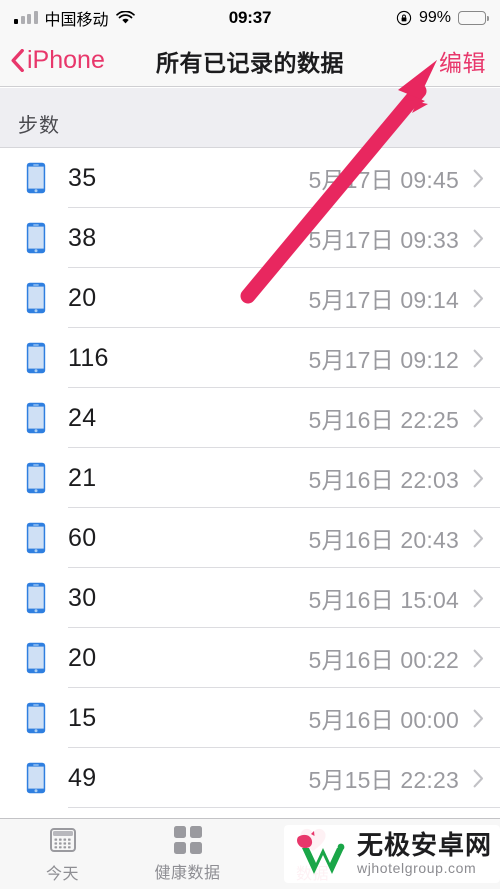 The width and height of the screenshot is (500, 889). I want to click on status-bar: 中国移动 09:37 99%, so click(250, 17).